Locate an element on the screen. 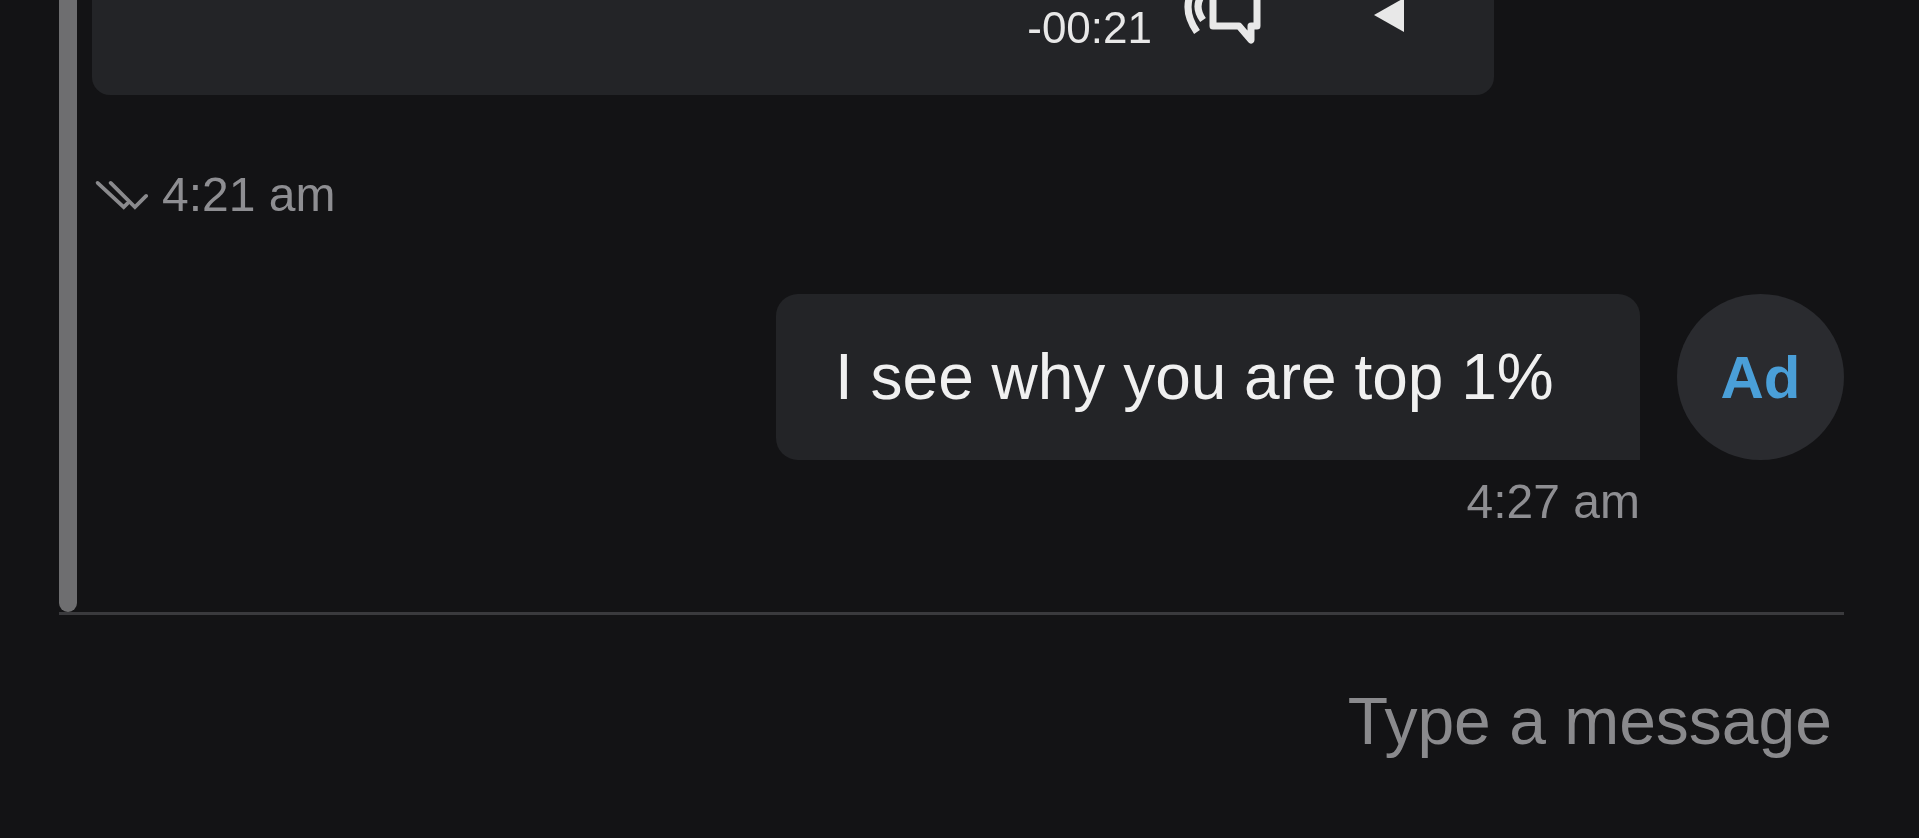 The image size is (1919, 838). play-icon is located at coordinates (1389, 16).